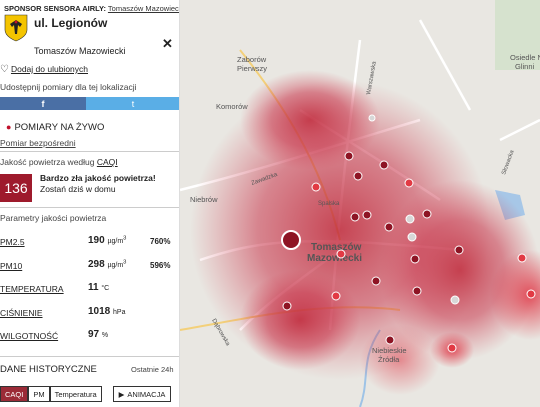  I want to click on map-label-komorow: Komorów, so click(232, 106).